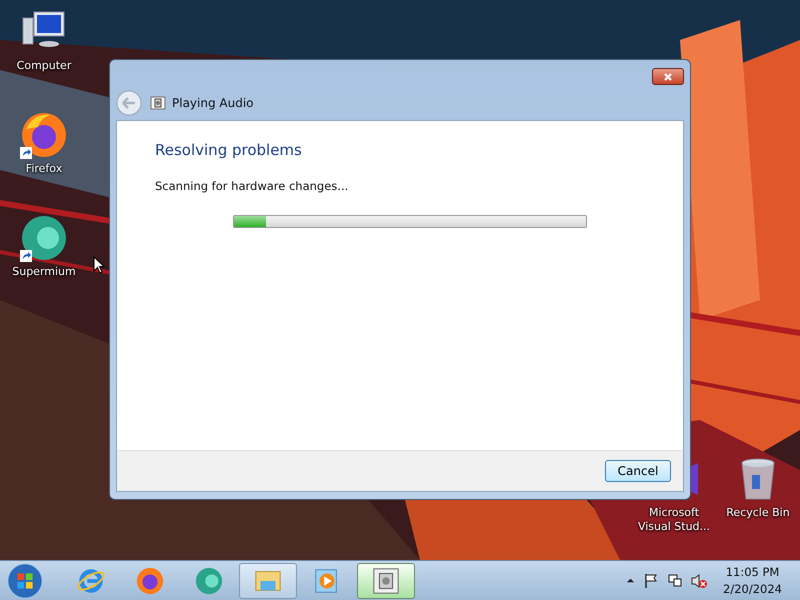 This screenshot has width=800, height=600. What do you see at coordinates (753, 572) in the screenshot?
I see `clock-time: 11:05 PM` at bounding box center [753, 572].